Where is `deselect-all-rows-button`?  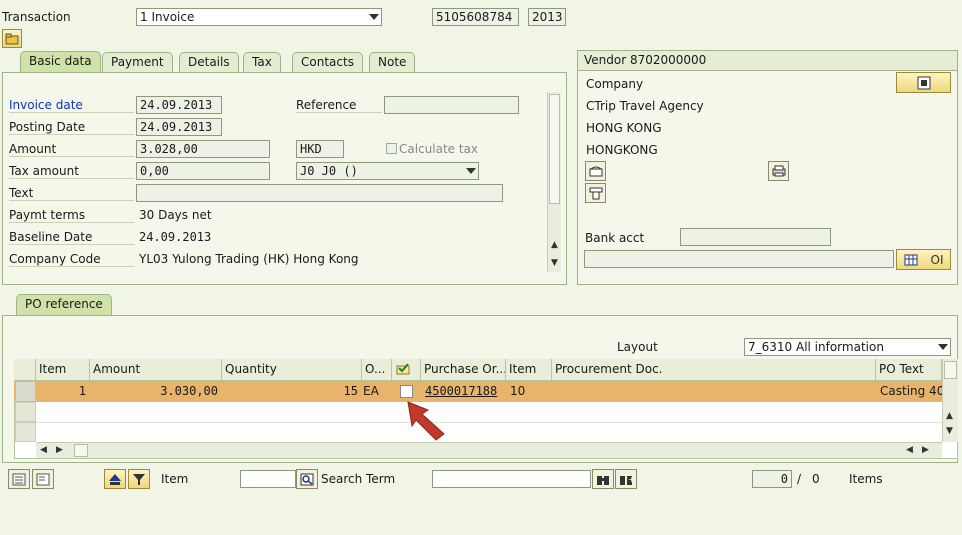
deselect-all-rows-button is located at coordinates (43, 479).